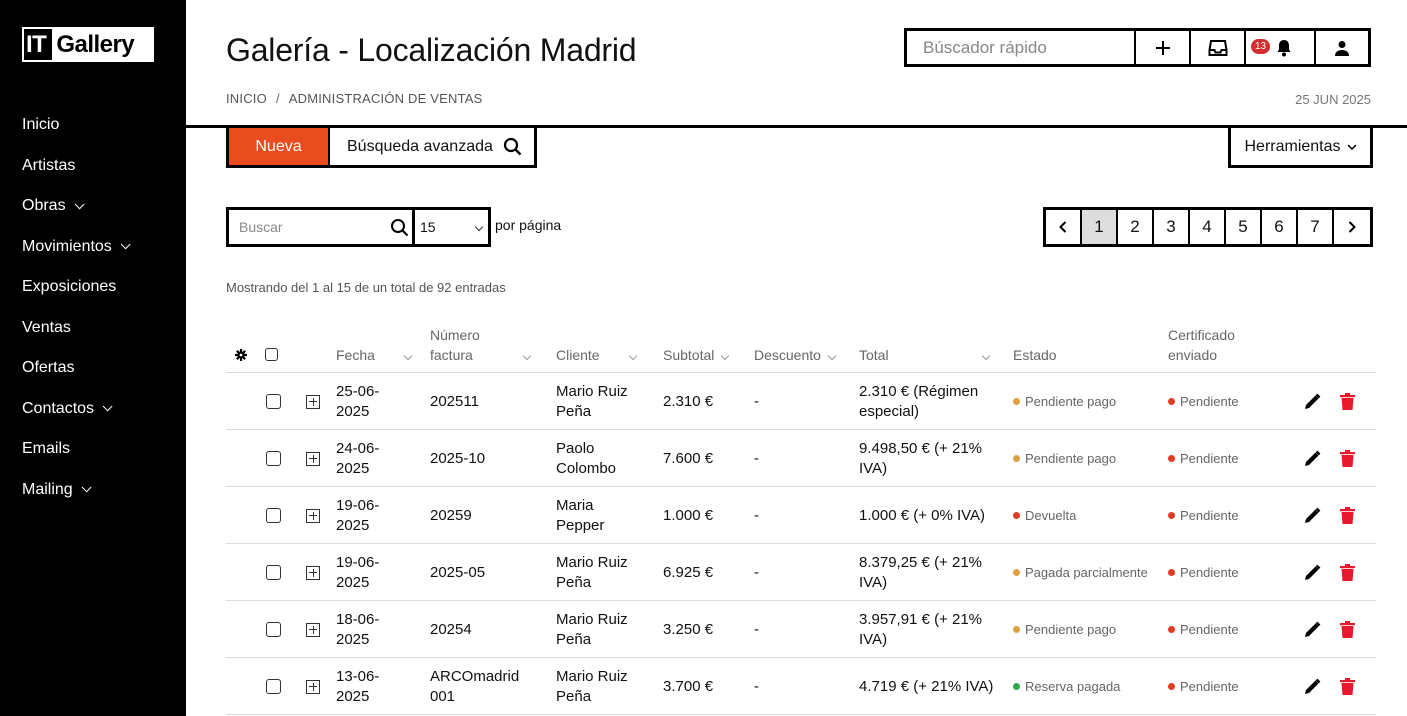 Image resolution: width=1407 pixels, height=716 pixels. Describe the element at coordinates (1342, 47) in the screenshot. I see `user-button` at that location.